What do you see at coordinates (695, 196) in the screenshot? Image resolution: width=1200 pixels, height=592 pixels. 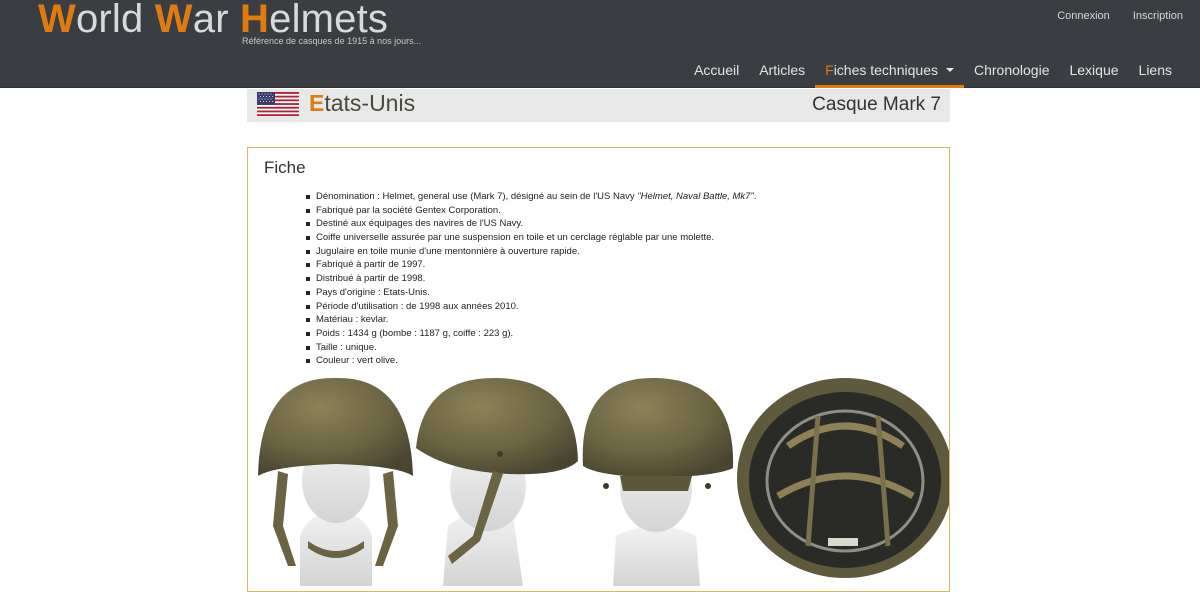 I see `spec-emphasis: "Helmet, Naval Battle, Mk7"` at bounding box center [695, 196].